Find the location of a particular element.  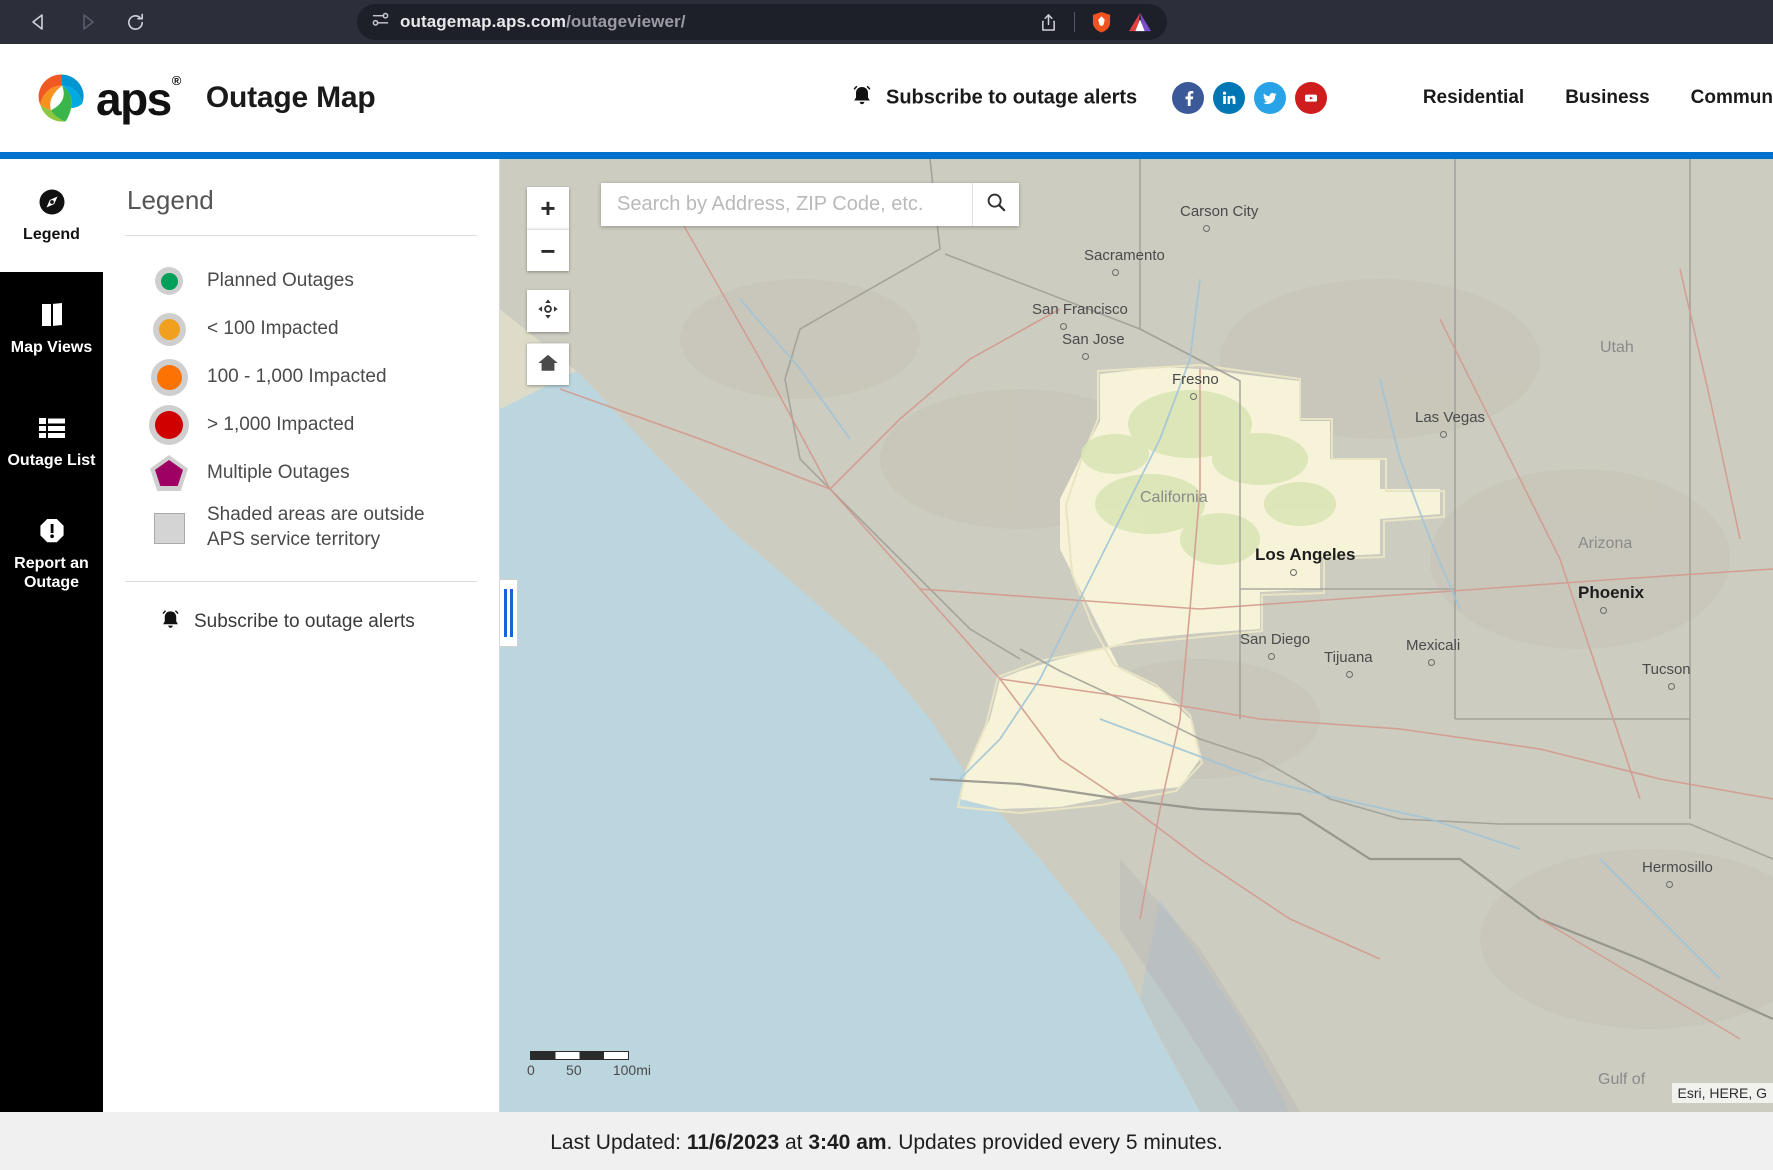

twitter-icon is located at coordinates (1270, 98).